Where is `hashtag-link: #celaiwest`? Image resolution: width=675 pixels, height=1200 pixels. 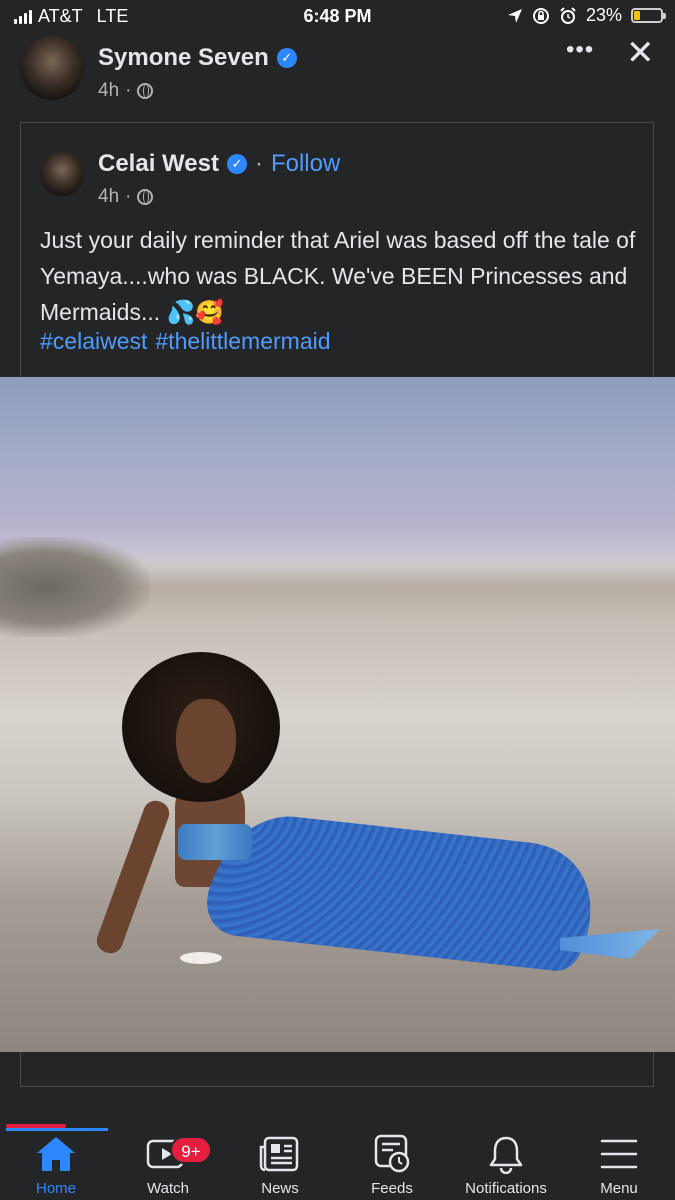 hashtag-link: #celaiwest is located at coordinates (93, 341).